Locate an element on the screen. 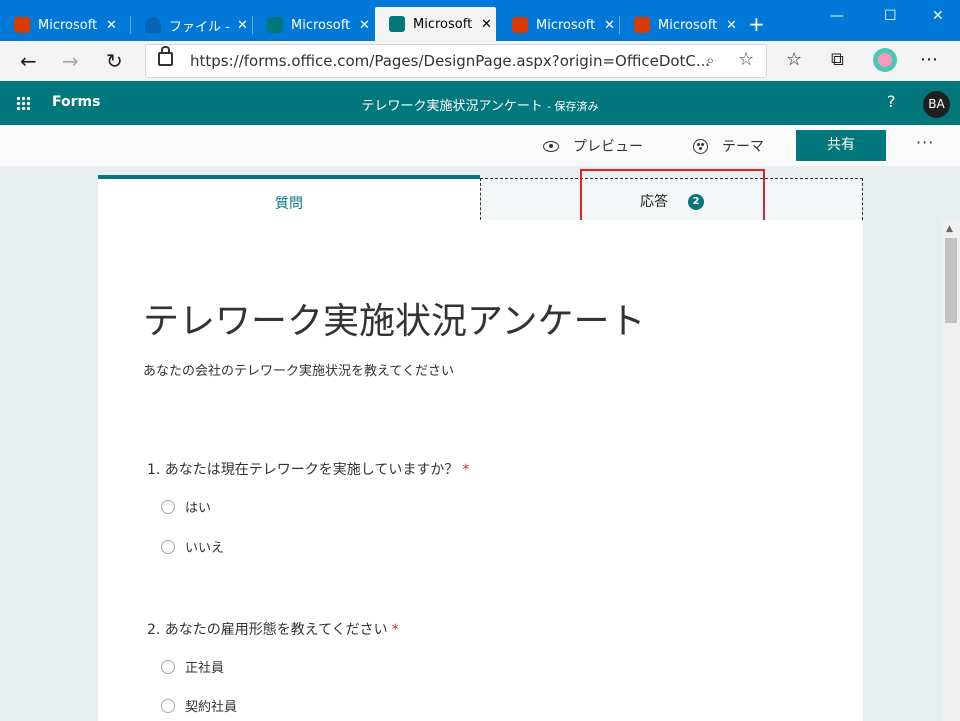  document-title-text: テレワーク実施状況アンケート is located at coordinates (452, 106).